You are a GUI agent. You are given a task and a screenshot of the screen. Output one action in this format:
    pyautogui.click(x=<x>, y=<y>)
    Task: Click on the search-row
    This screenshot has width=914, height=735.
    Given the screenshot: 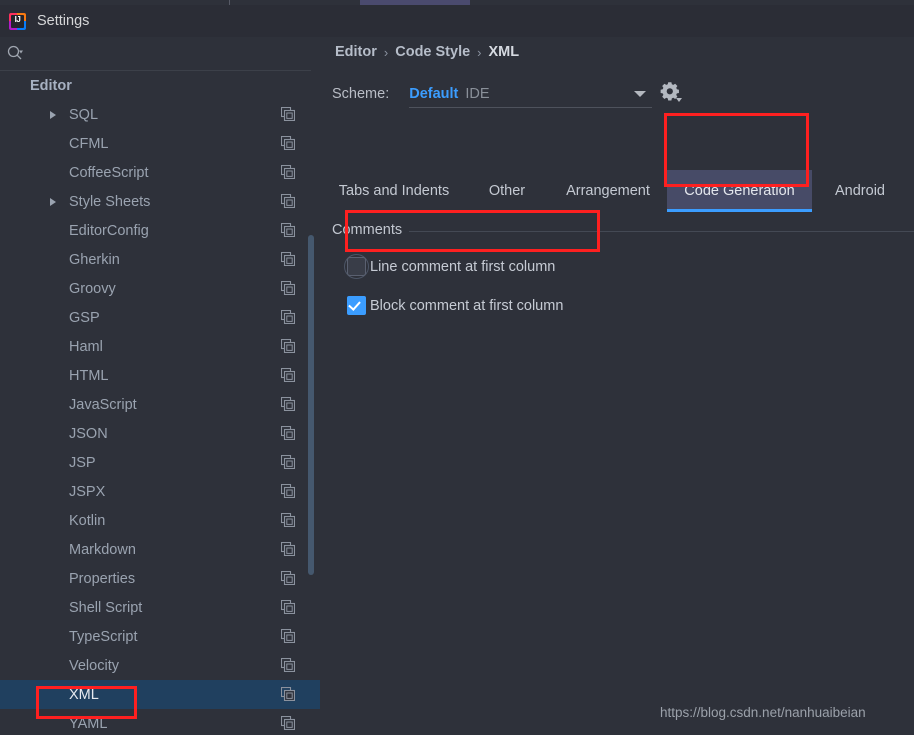 What is the action you would take?
    pyautogui.click(x=160, y=53)
    